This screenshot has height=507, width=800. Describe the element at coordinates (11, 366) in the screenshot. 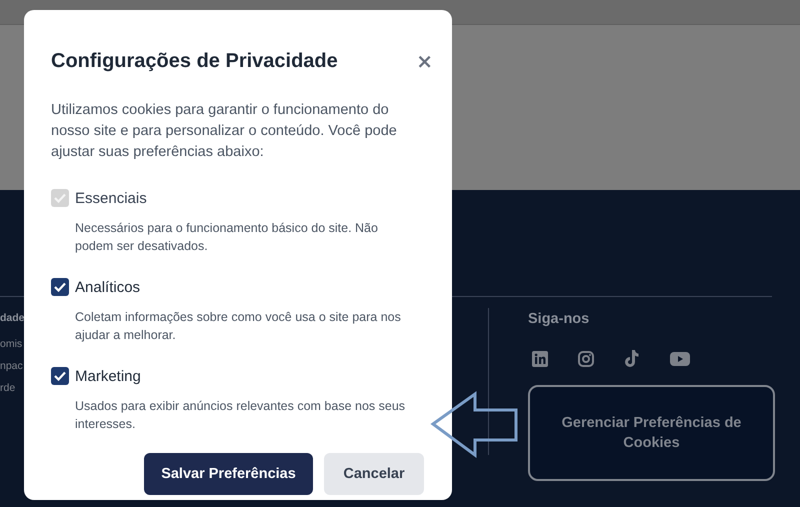

I see `footer-link: npac` at that location.